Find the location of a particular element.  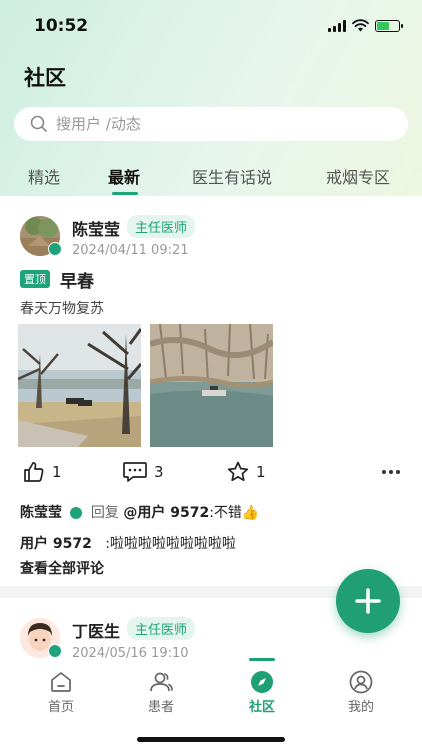

category-tabs: 精选 最新 医生有话说 戒烟专区 is located at coordinates (211, 178).